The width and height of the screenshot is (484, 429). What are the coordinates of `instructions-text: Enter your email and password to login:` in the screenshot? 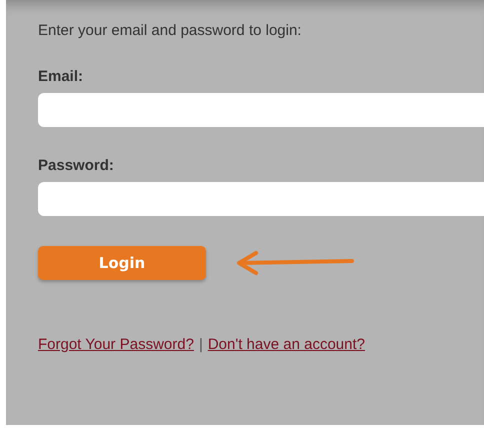 It's located at (170, 30).